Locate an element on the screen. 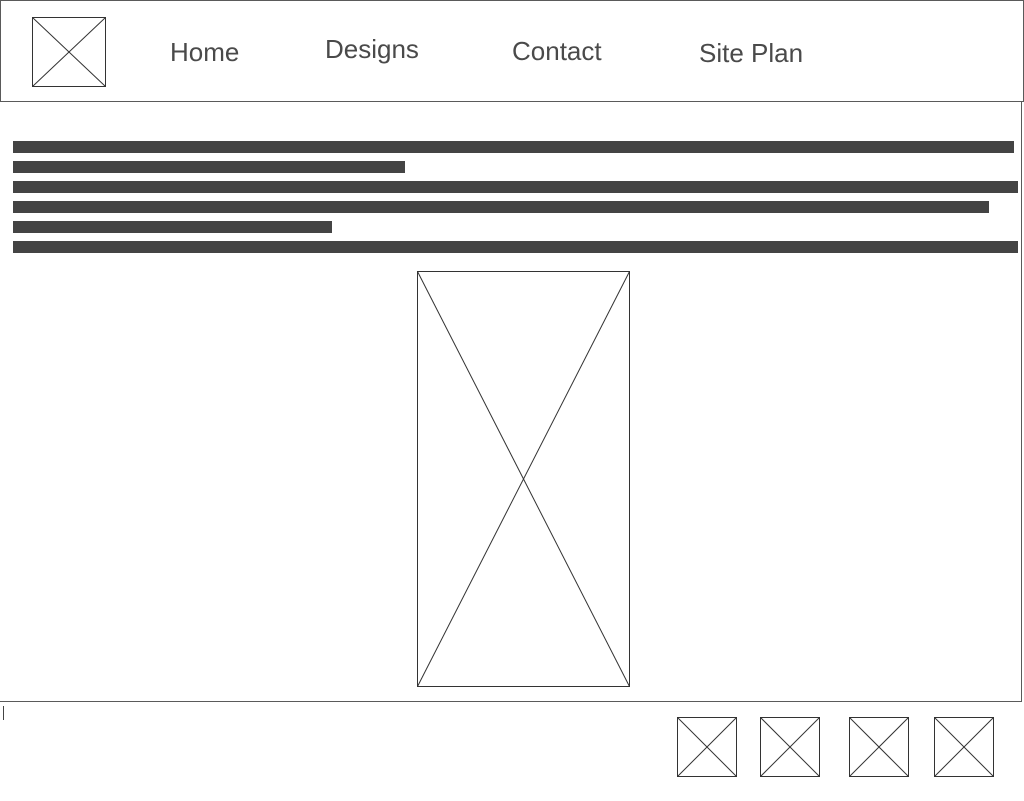  footer-icon-3-placeholder-icon is located at coordinates (879, 747).